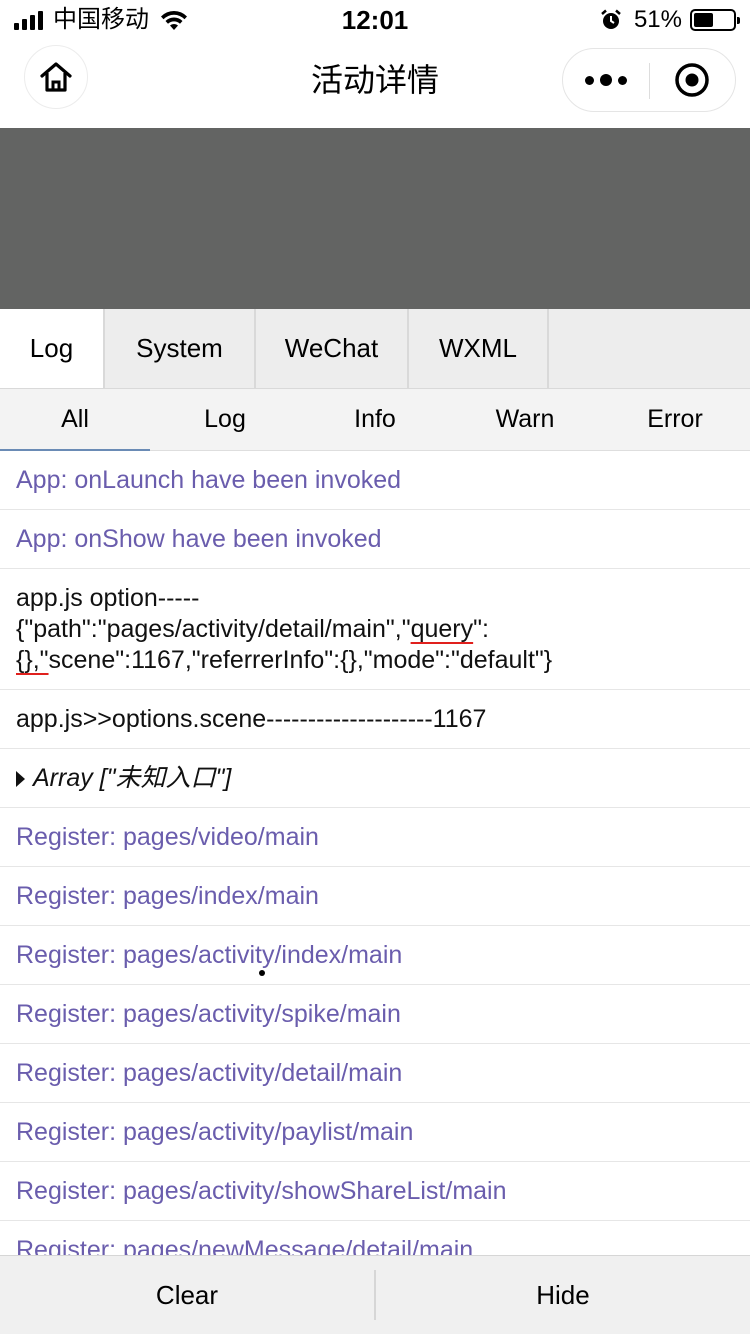 The width and height of the screenshot is (750, 1334). I want to click on log-text-empty-object: {},", so click(32, 660).